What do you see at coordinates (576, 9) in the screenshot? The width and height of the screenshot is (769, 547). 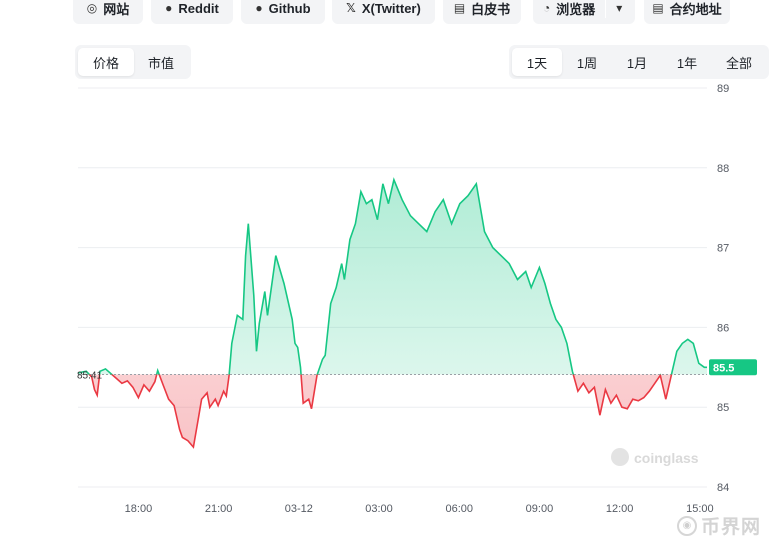 I see `link-label: 浏览器` at bounding box center [576, 9].